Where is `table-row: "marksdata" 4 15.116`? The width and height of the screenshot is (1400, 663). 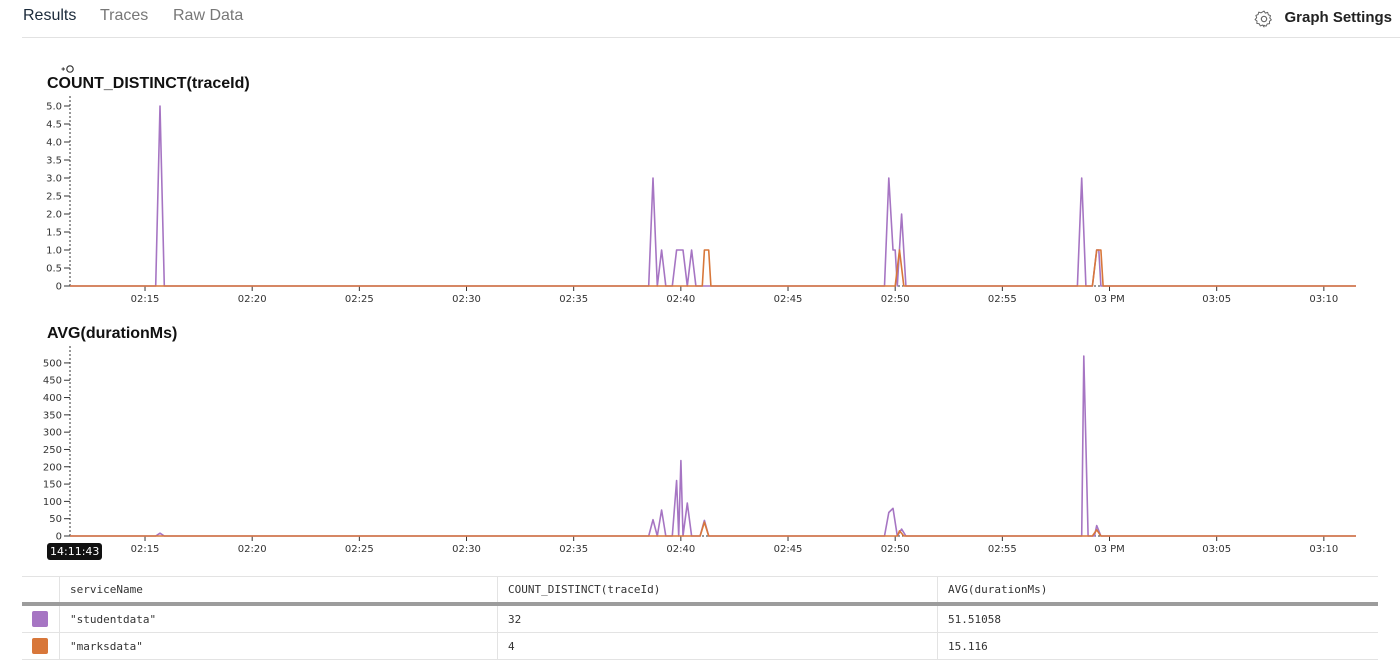 table-row: "marksdata" 4 15.116 is located at coordinates (700, 646).